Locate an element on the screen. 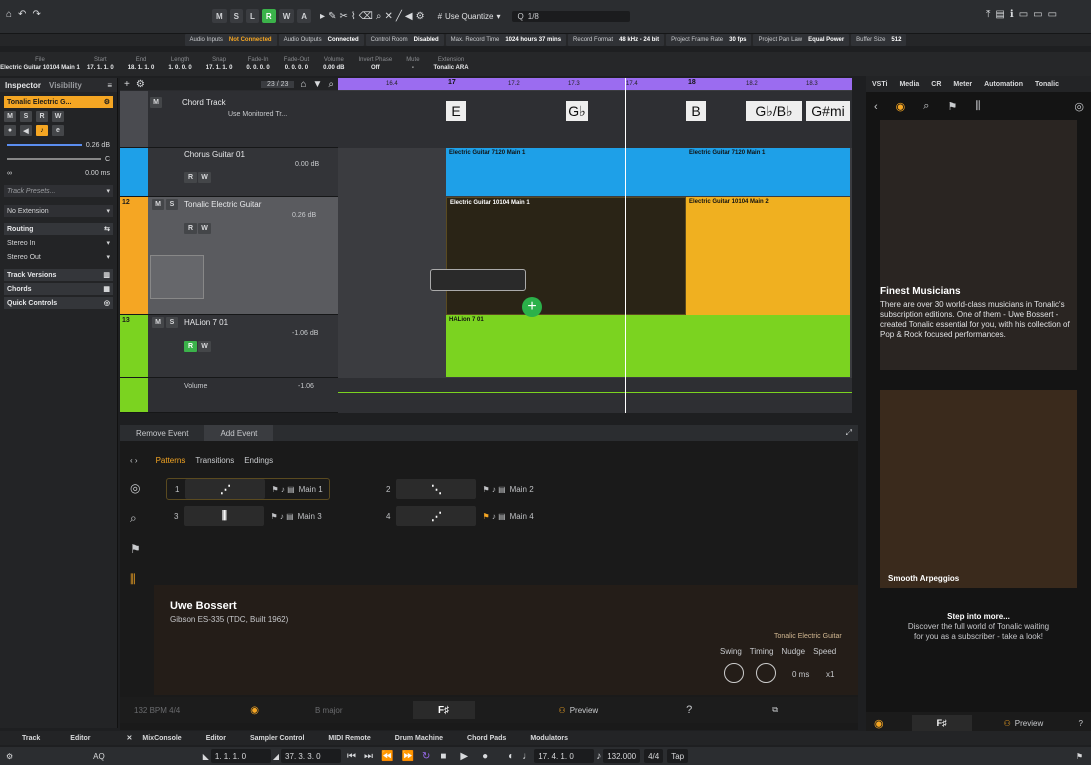 The height and width of the screenshot is (765, 1091). chord-event-1: E is located at coordinates (456, 111).